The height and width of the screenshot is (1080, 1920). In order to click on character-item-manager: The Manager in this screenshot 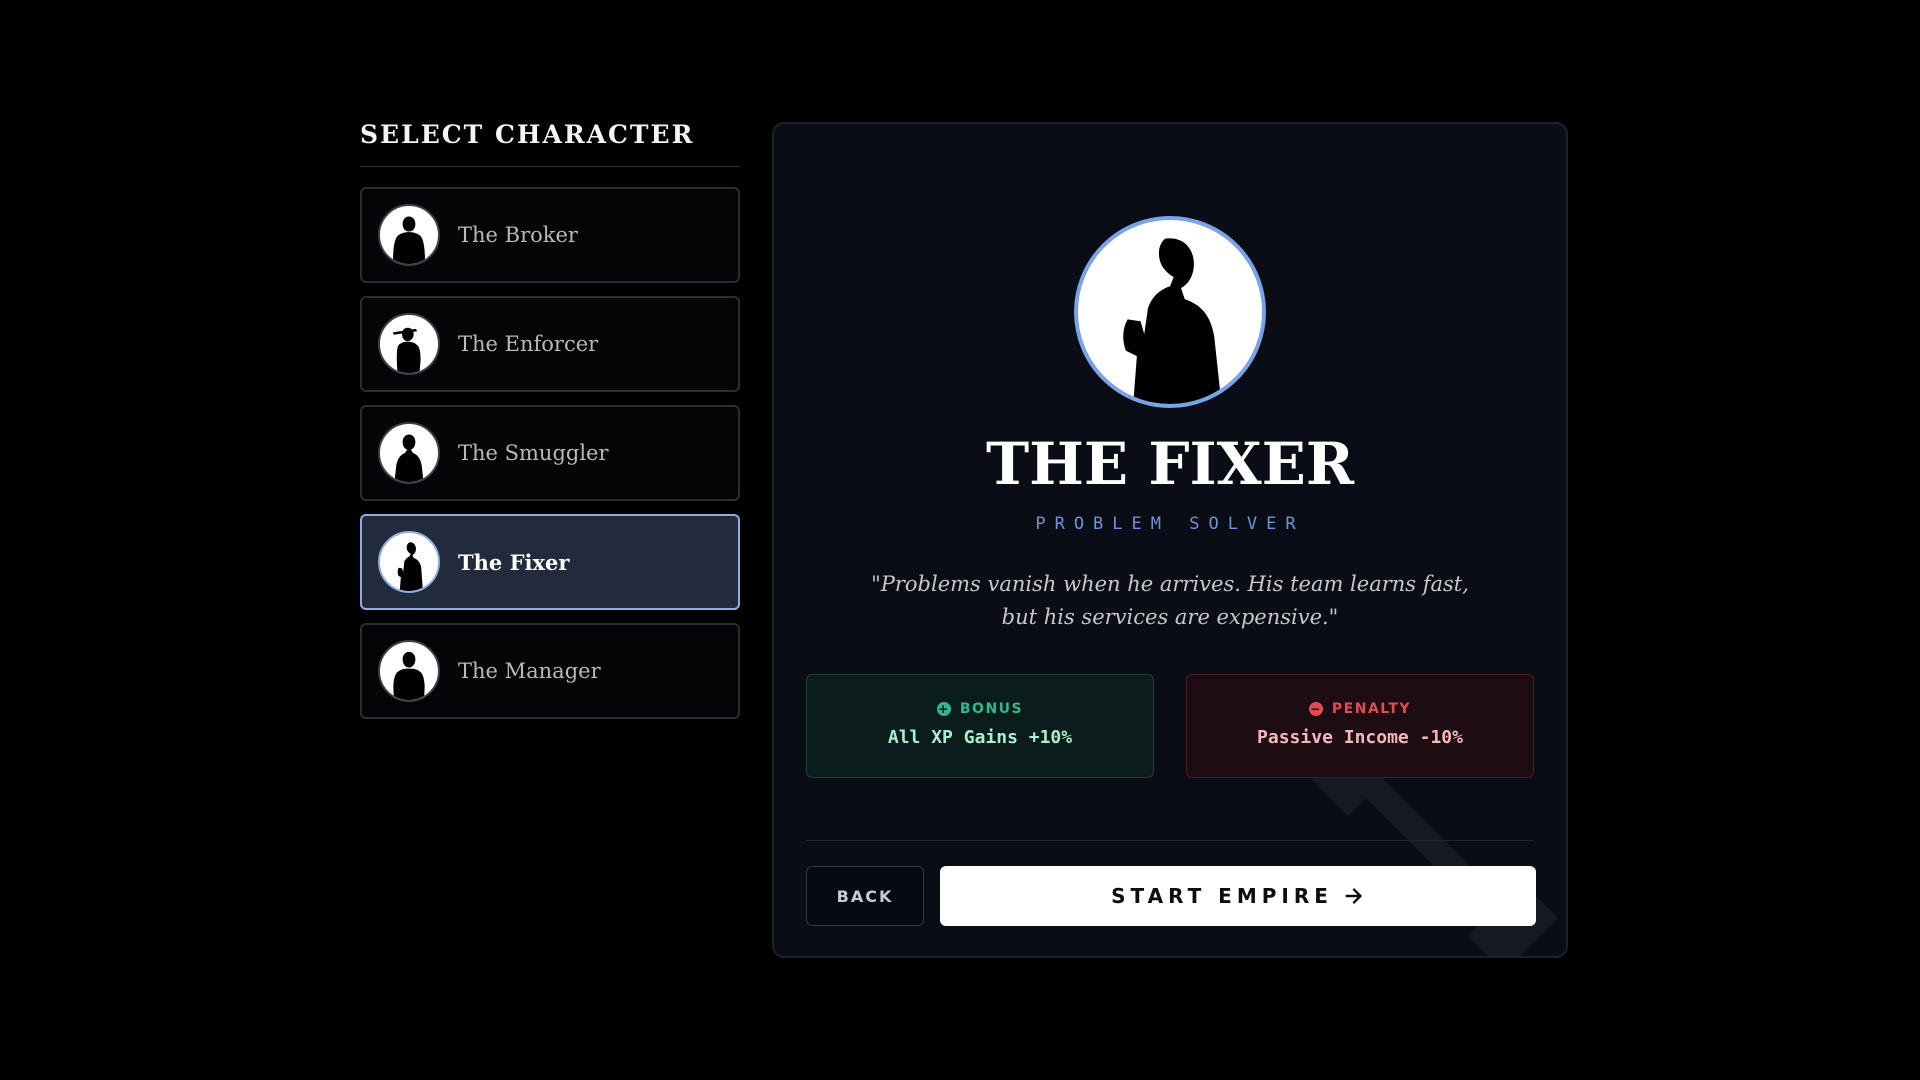, I will do `click(550, 671)`.